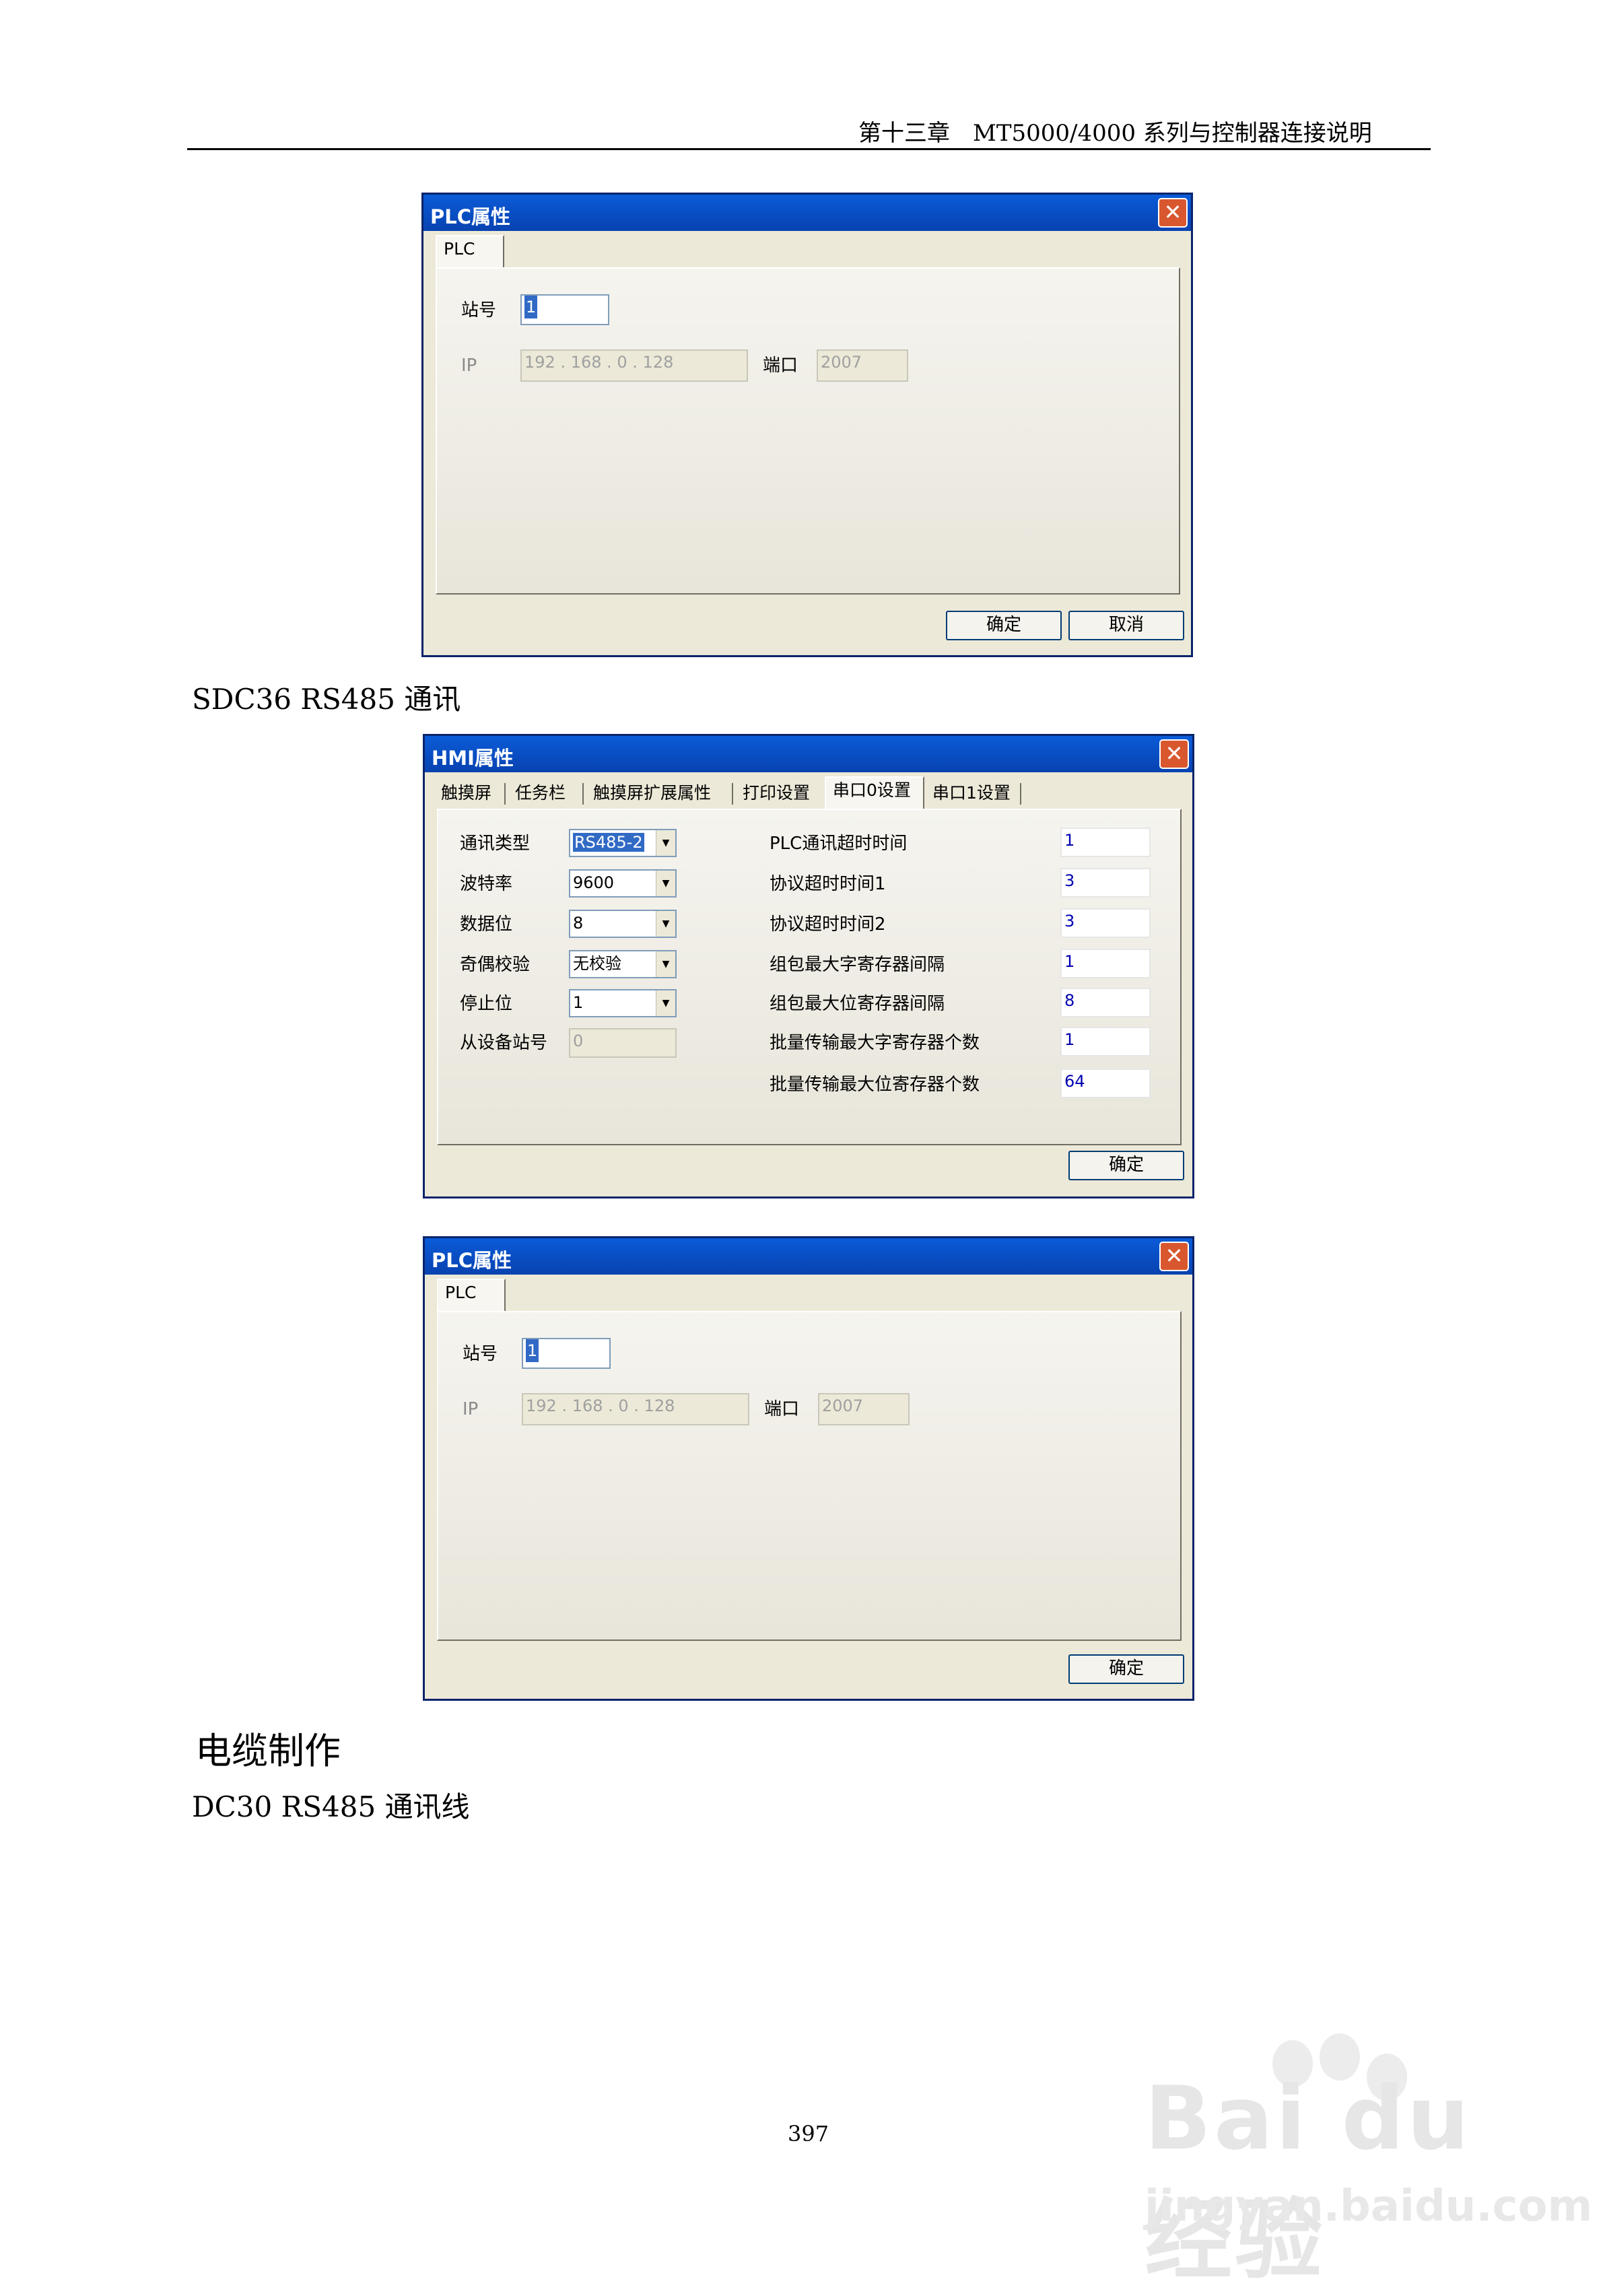 The width and height of the screenshot is (1603, 2296). I want to click on data-bits-select: 8 ▼, so click(623, 924).